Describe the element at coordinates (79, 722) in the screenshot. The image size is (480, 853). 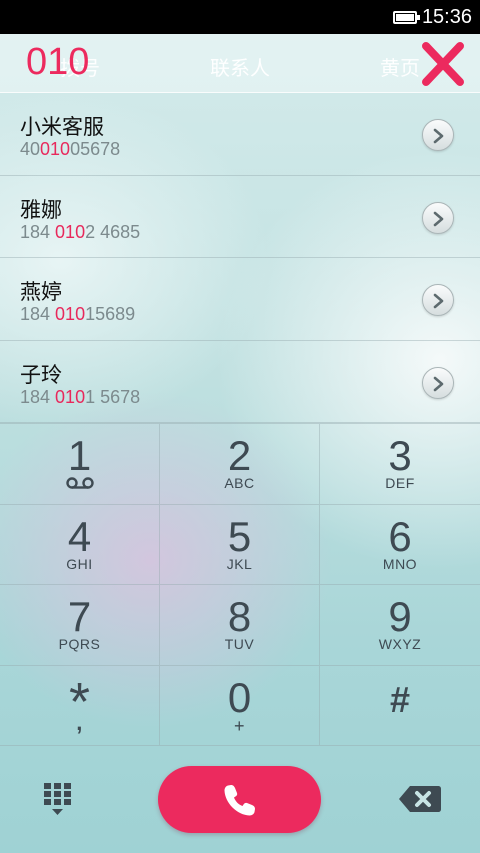
I see `key-letters: ,` at that location.